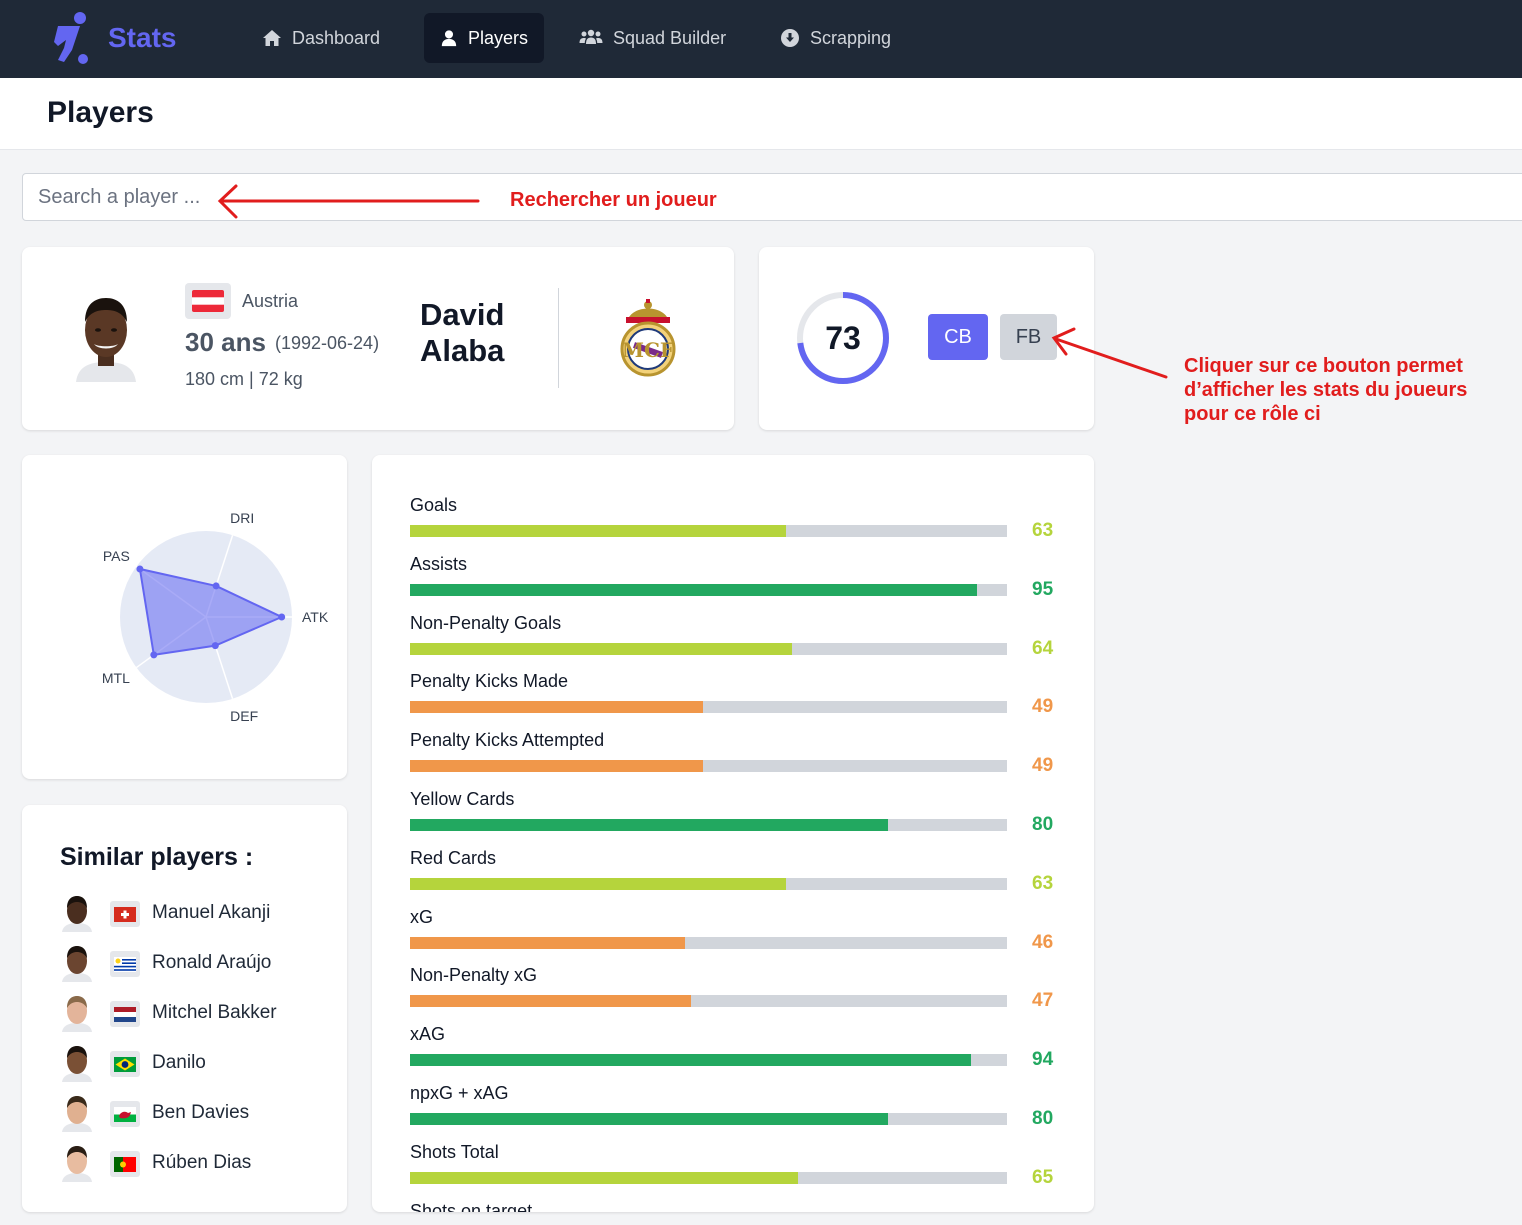 Image resolution: width=1522 pixels, height=1225 pixels. I want to click on page-header: Players, so click(761, 114).